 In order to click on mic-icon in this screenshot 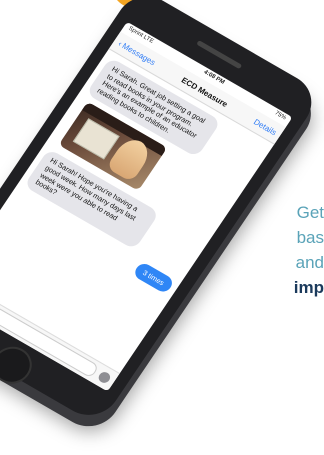, I will do `click(104, 377)`.